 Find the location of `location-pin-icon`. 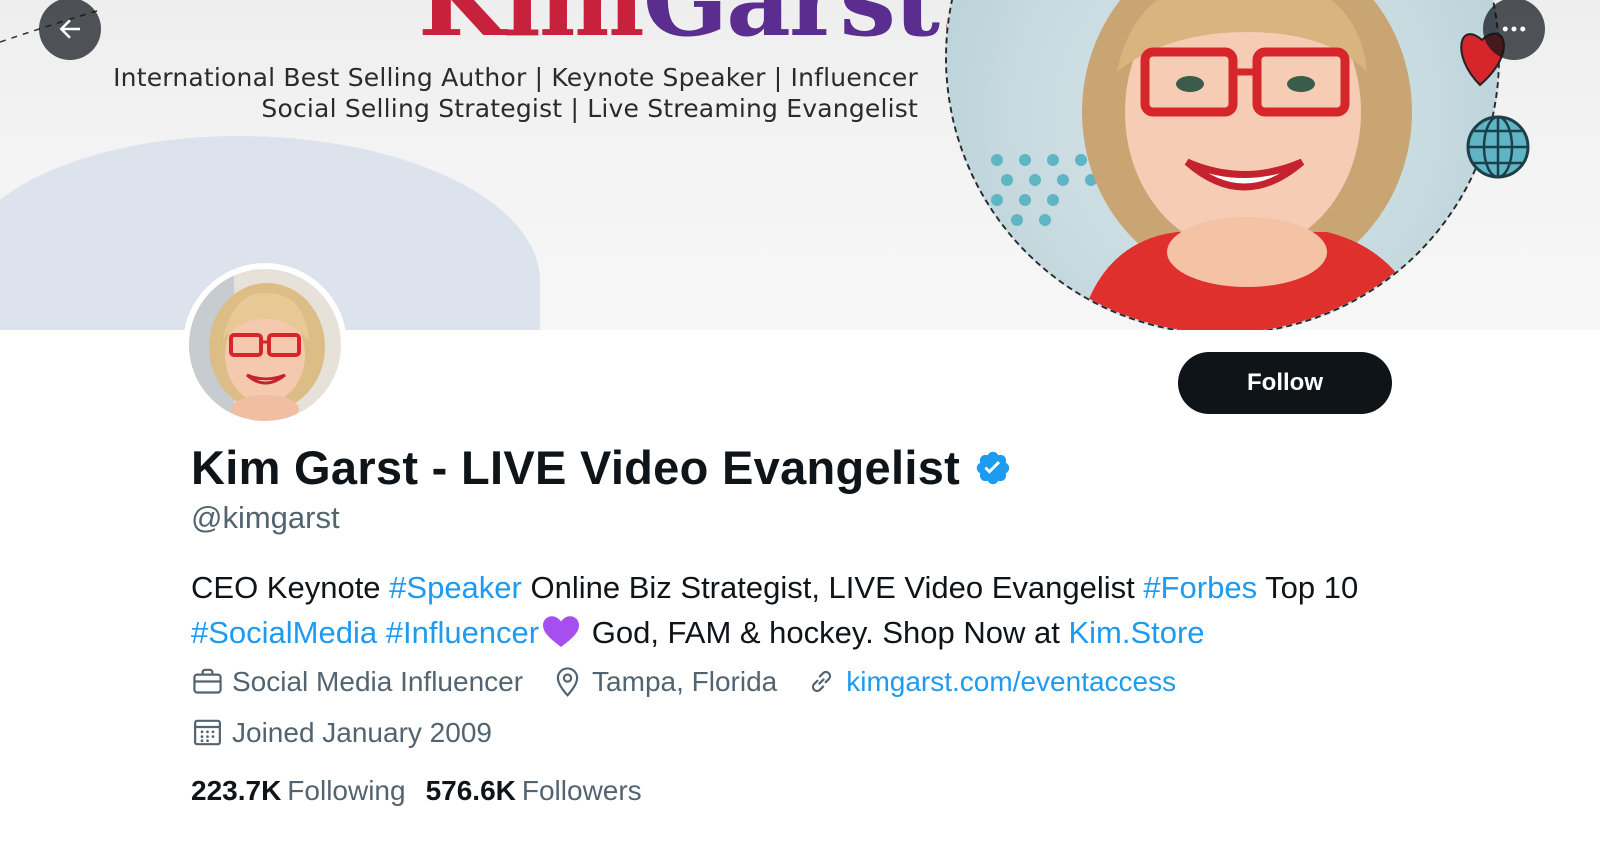

location-pin-icon is located at coordinates (567, 681).